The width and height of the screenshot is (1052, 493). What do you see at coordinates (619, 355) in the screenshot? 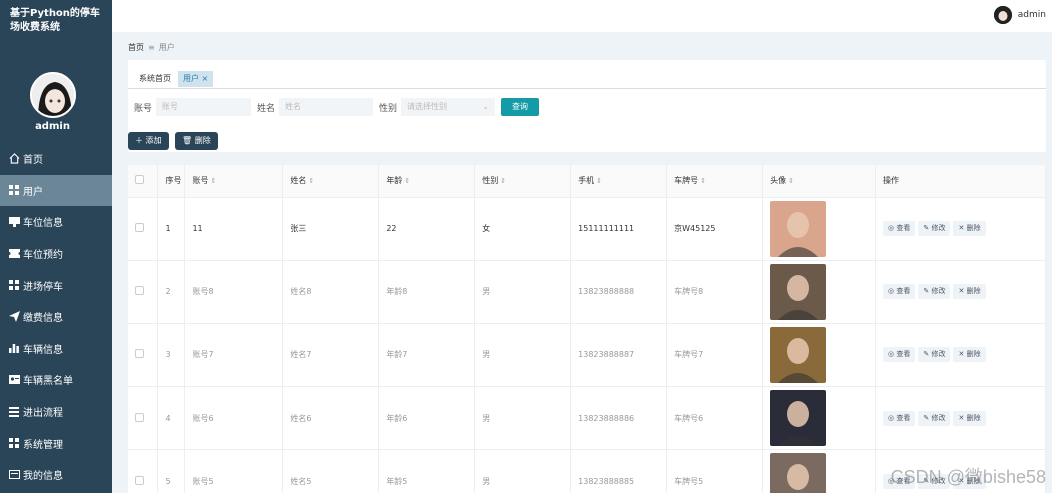
I see `cell-phone: 13823888887` at bounding box center [619, 355].